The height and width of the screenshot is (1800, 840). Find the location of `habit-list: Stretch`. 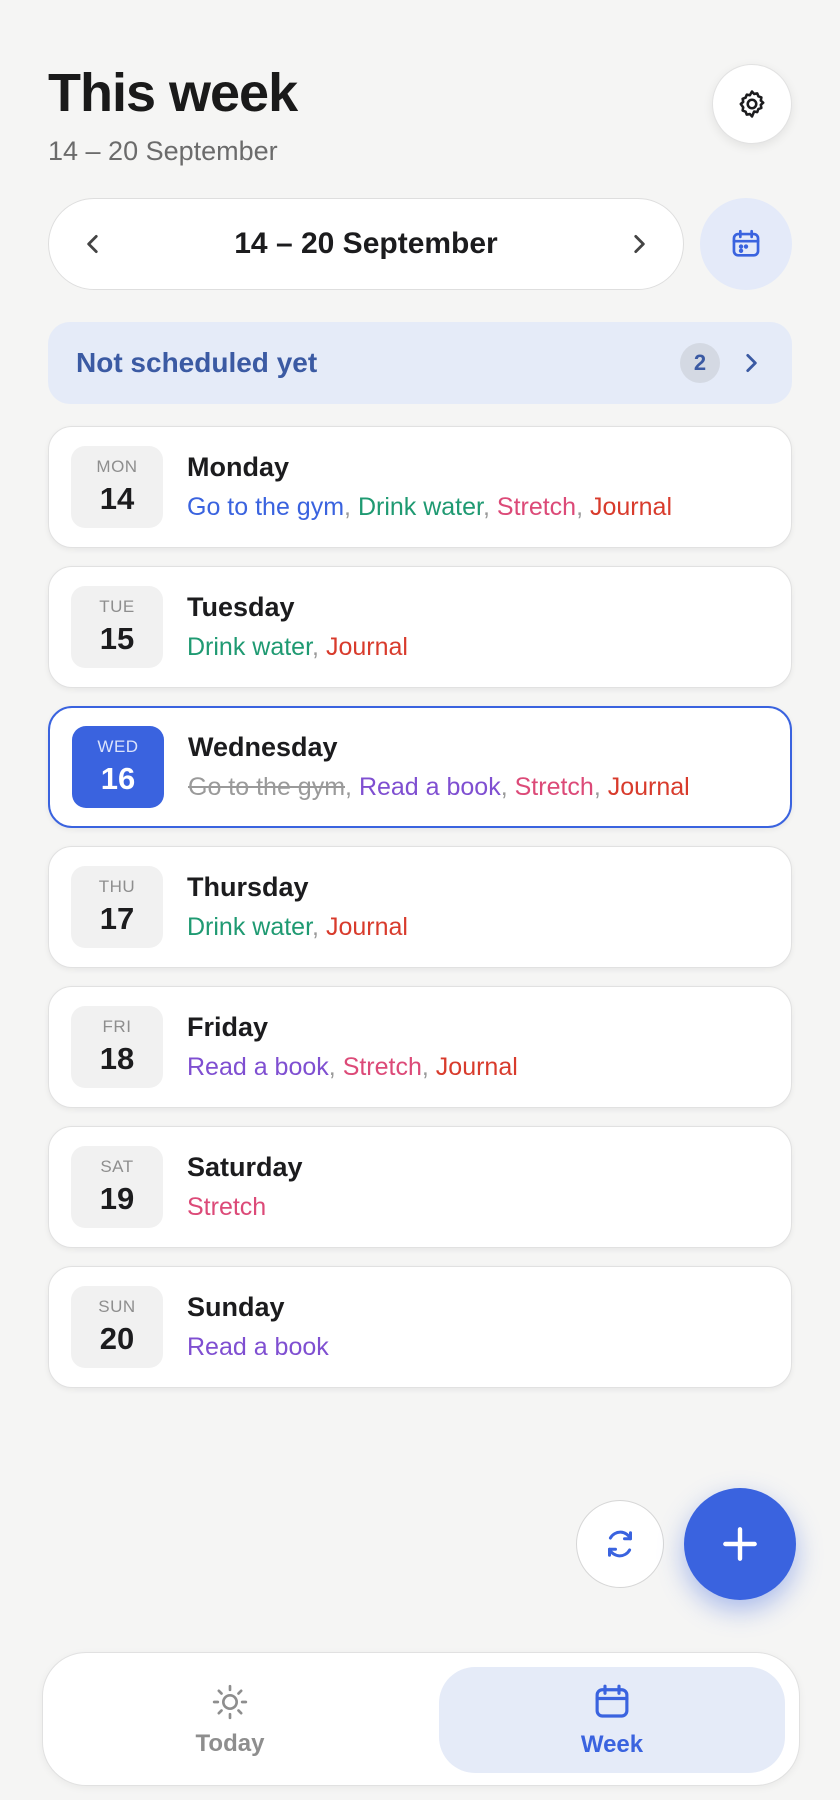

habit-list: Stretch is located at coordinates (245, 1207).